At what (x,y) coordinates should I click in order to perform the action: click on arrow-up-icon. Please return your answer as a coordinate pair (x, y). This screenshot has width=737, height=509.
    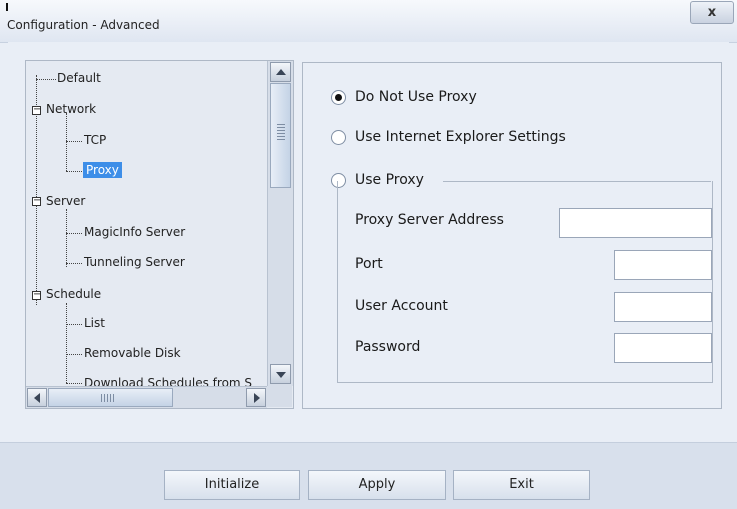
    Looking at the image, I should click on (281, 72).